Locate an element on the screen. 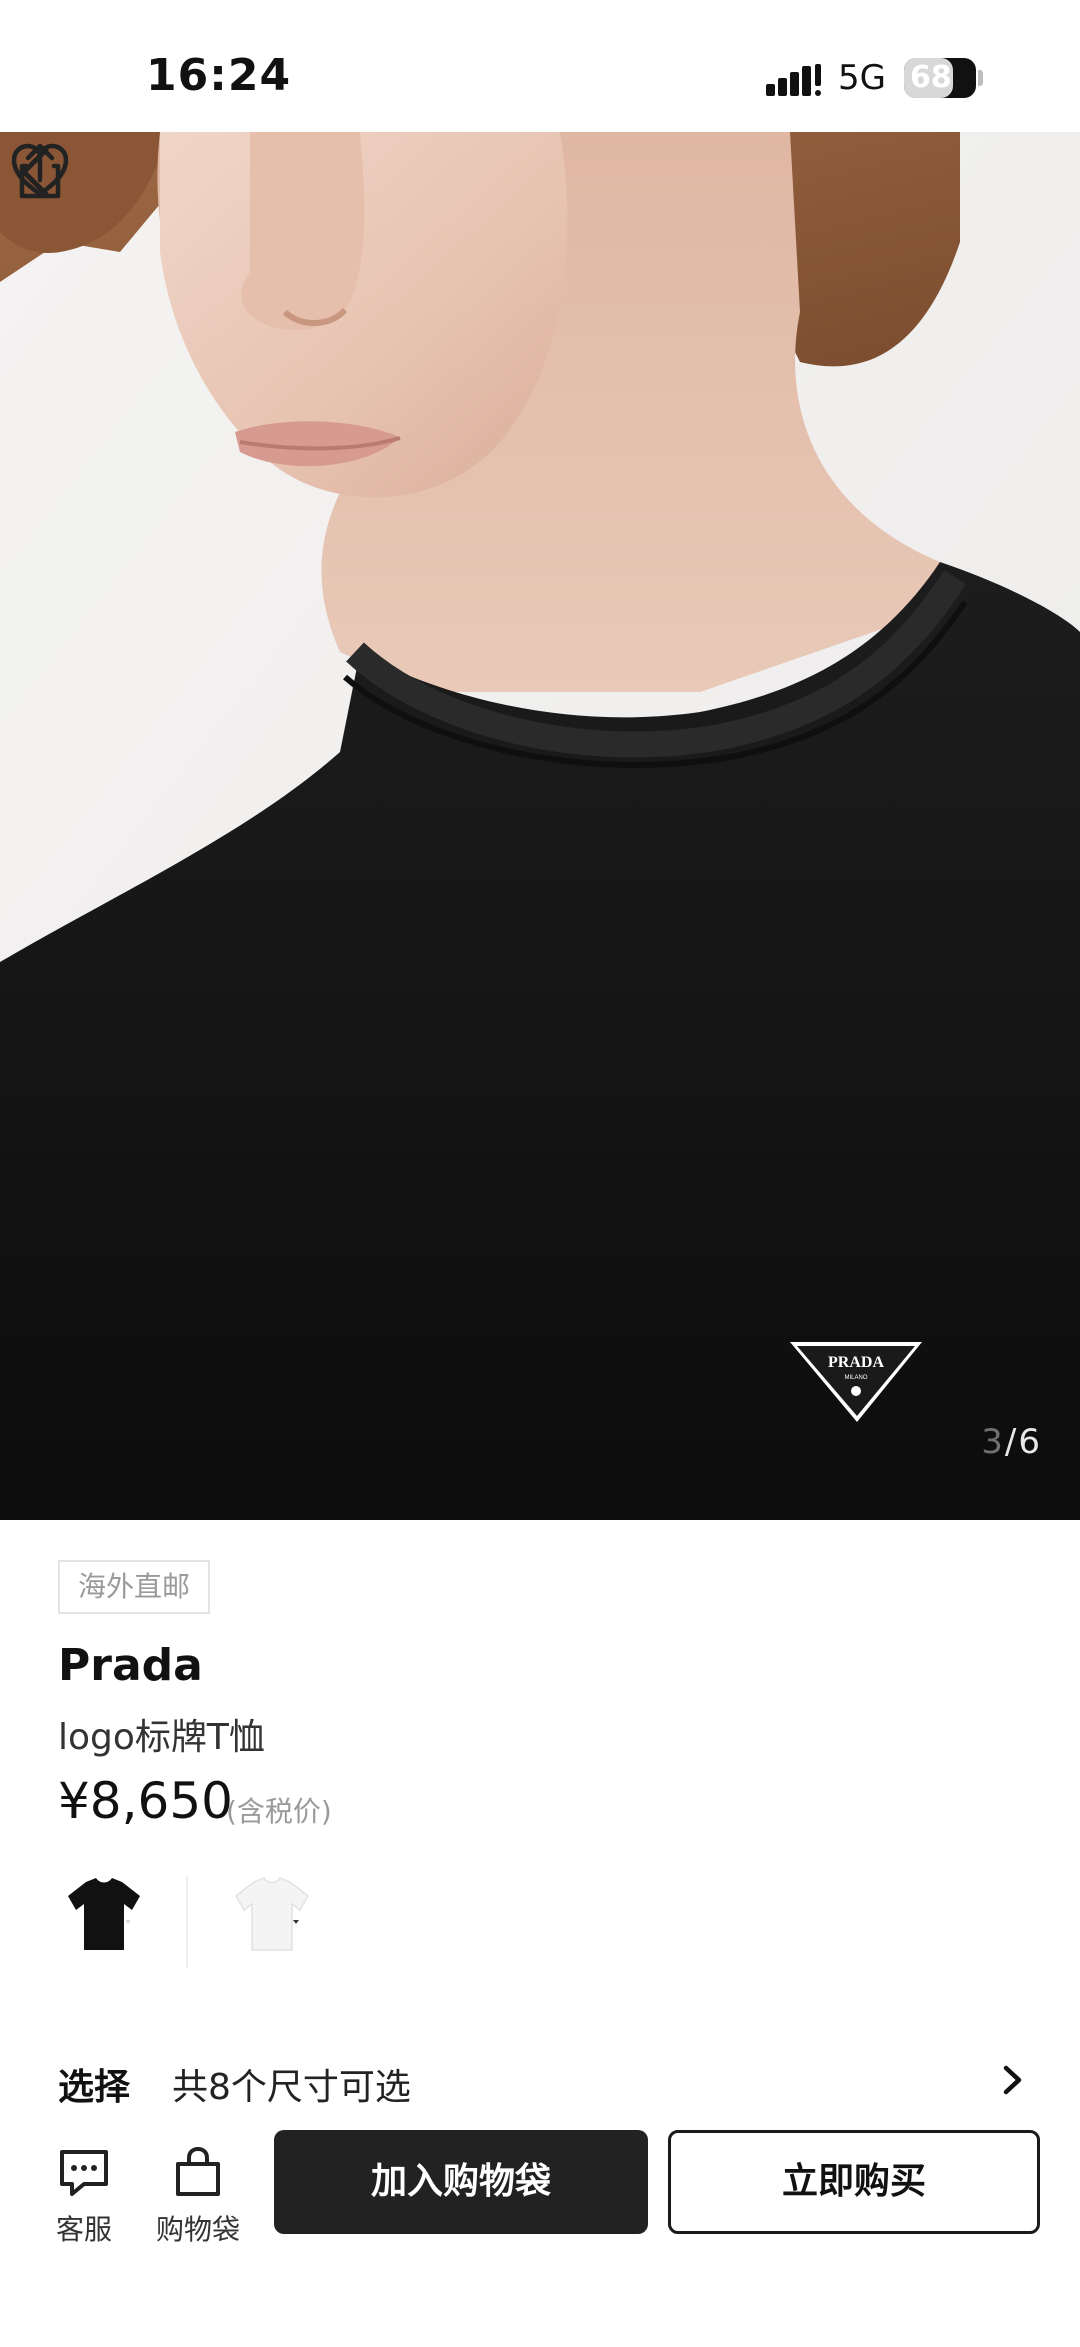  image-page-indicator: 3/6 is located at coordinates (1011, 1442).